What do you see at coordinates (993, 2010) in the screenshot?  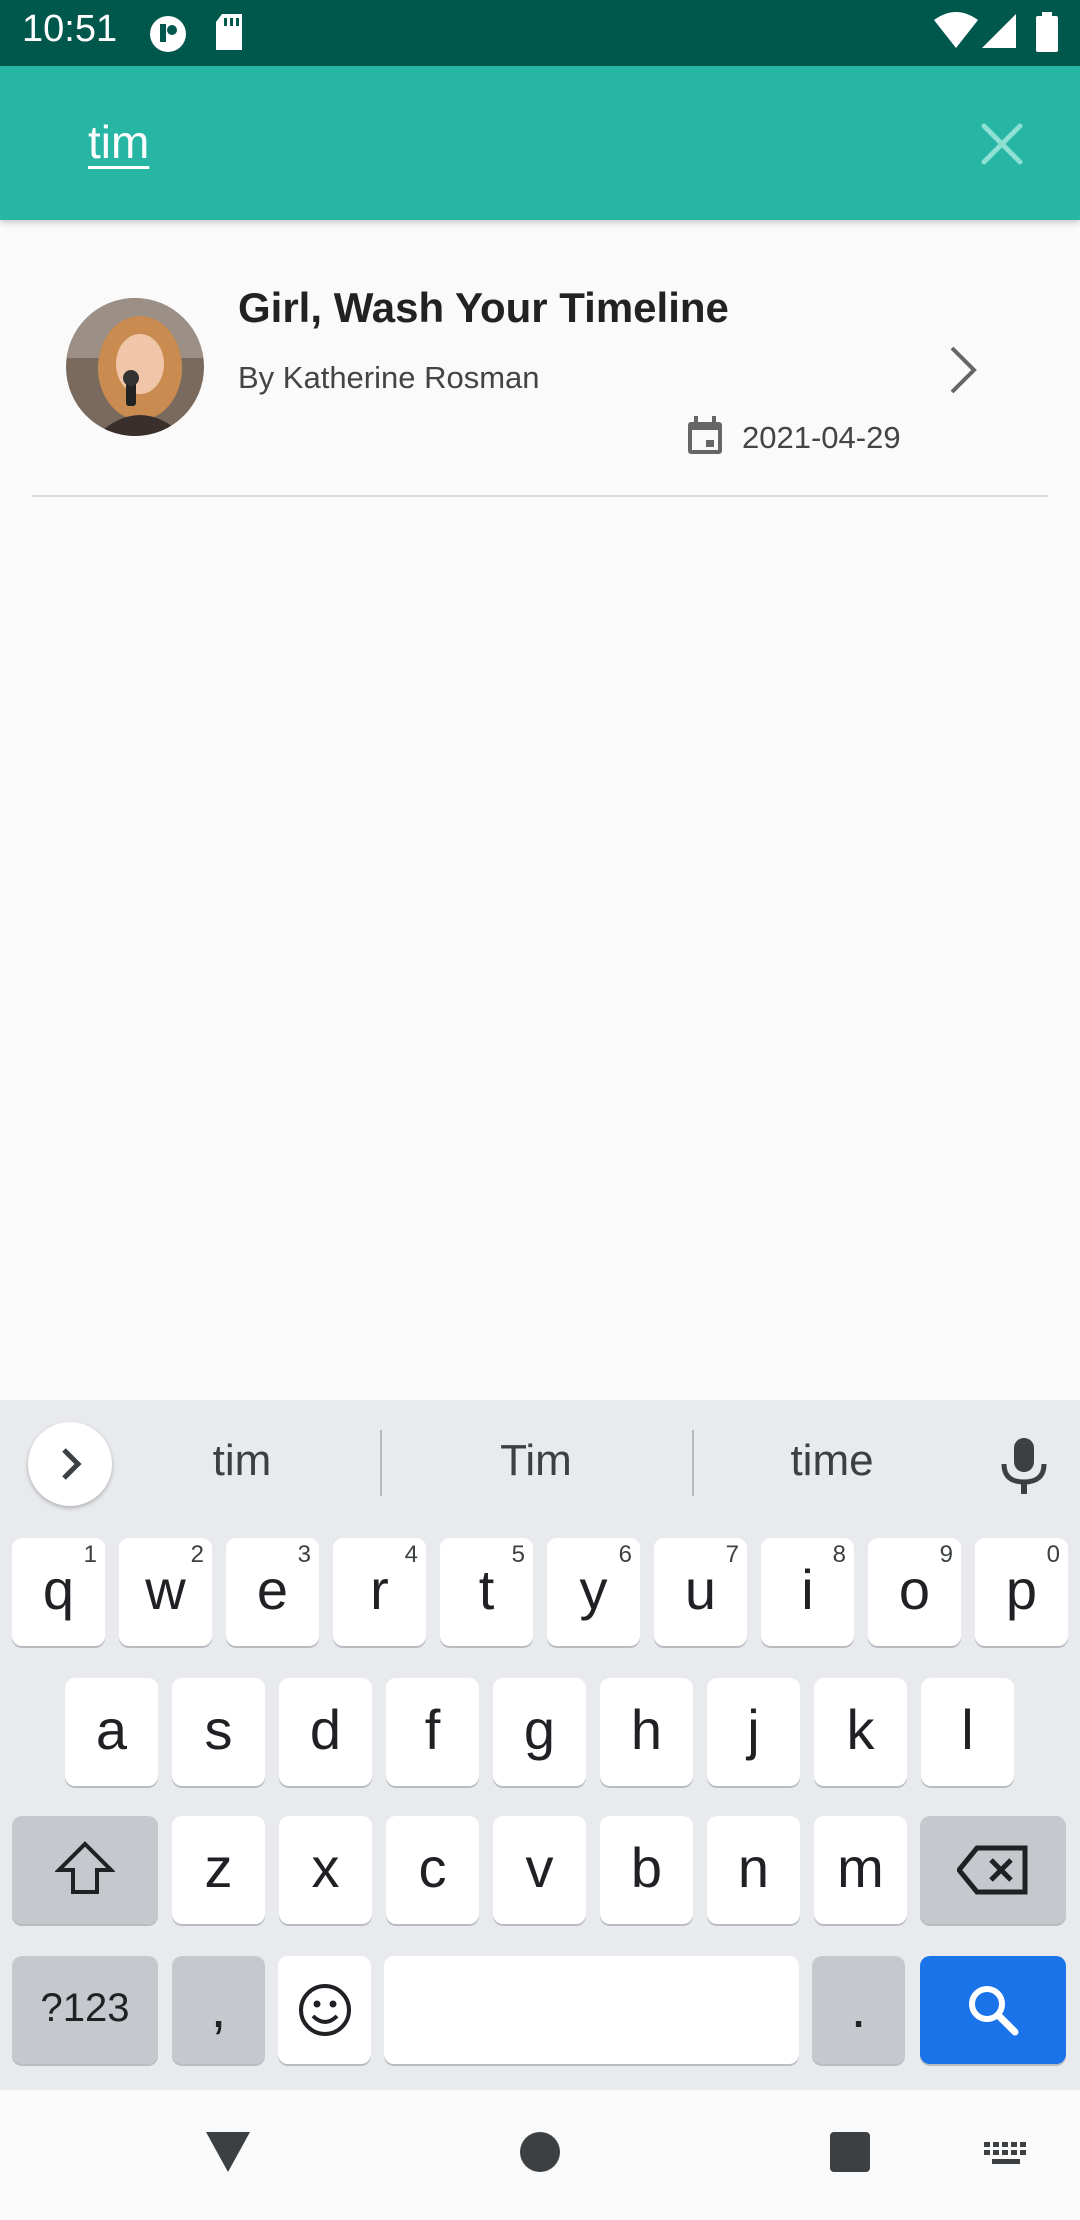 I see `search-key` at bounding box center [993, 2010].